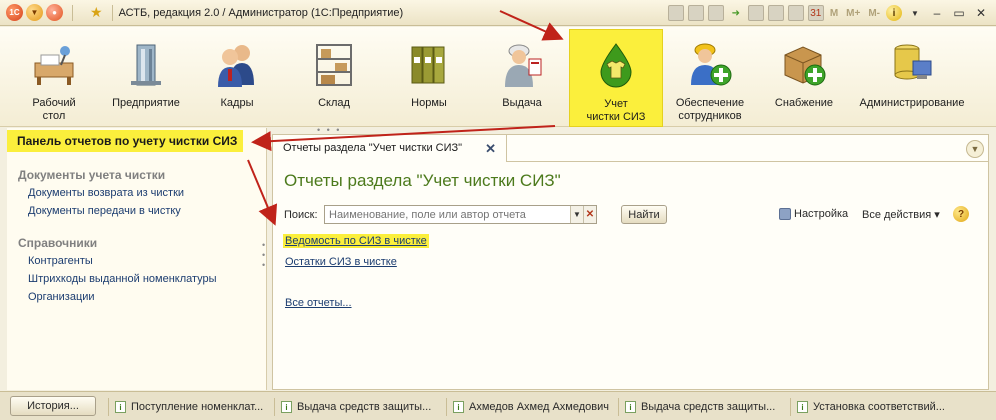  I want to click on worker-add-icon, so click(710, 64).